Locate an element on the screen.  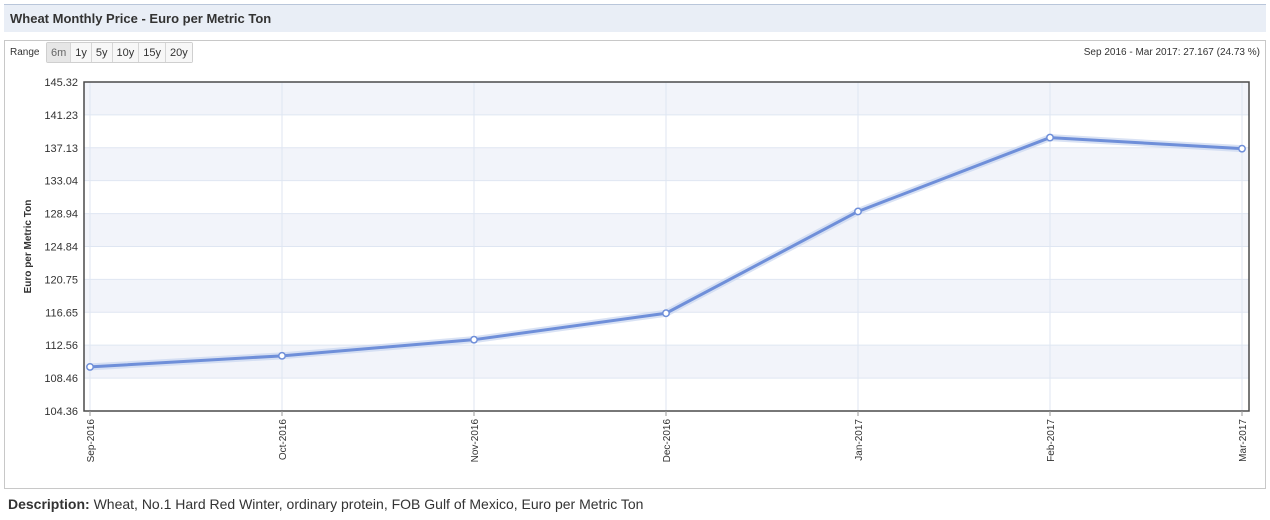
y-tick-label: 145.32 is located at coordinates (61, 83).